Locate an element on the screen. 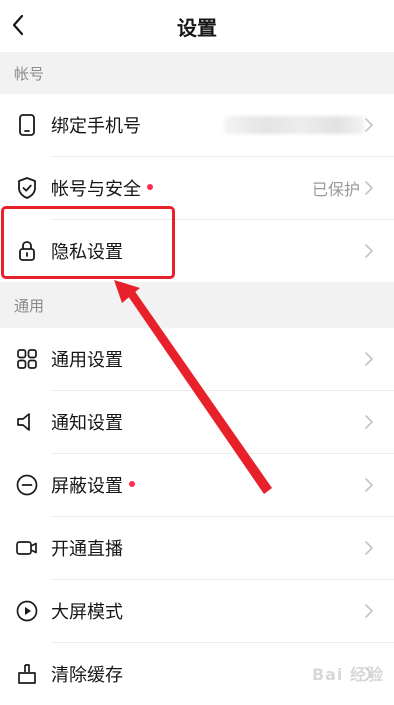  big-screen-row: 大屏模式 is located at coordinates (197, 611).